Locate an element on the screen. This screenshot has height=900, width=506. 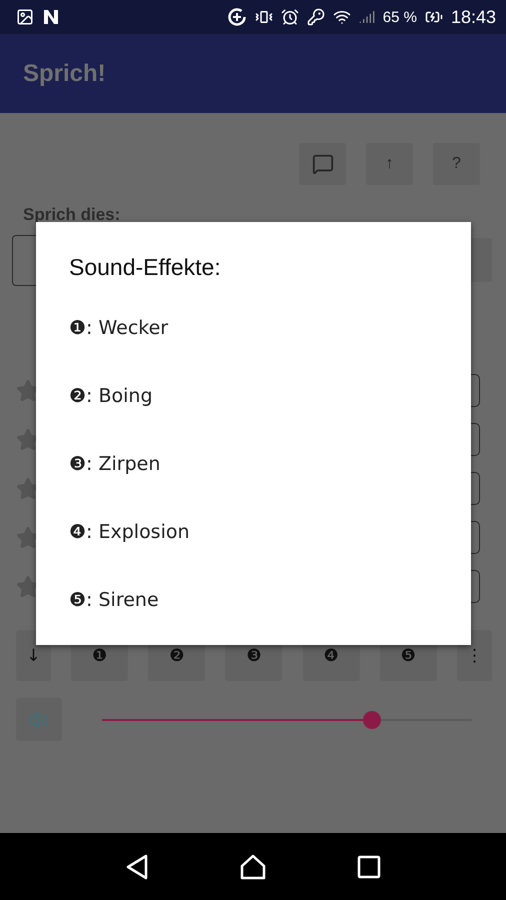
speech-bubble-icon is located at coordinates (323, 164).